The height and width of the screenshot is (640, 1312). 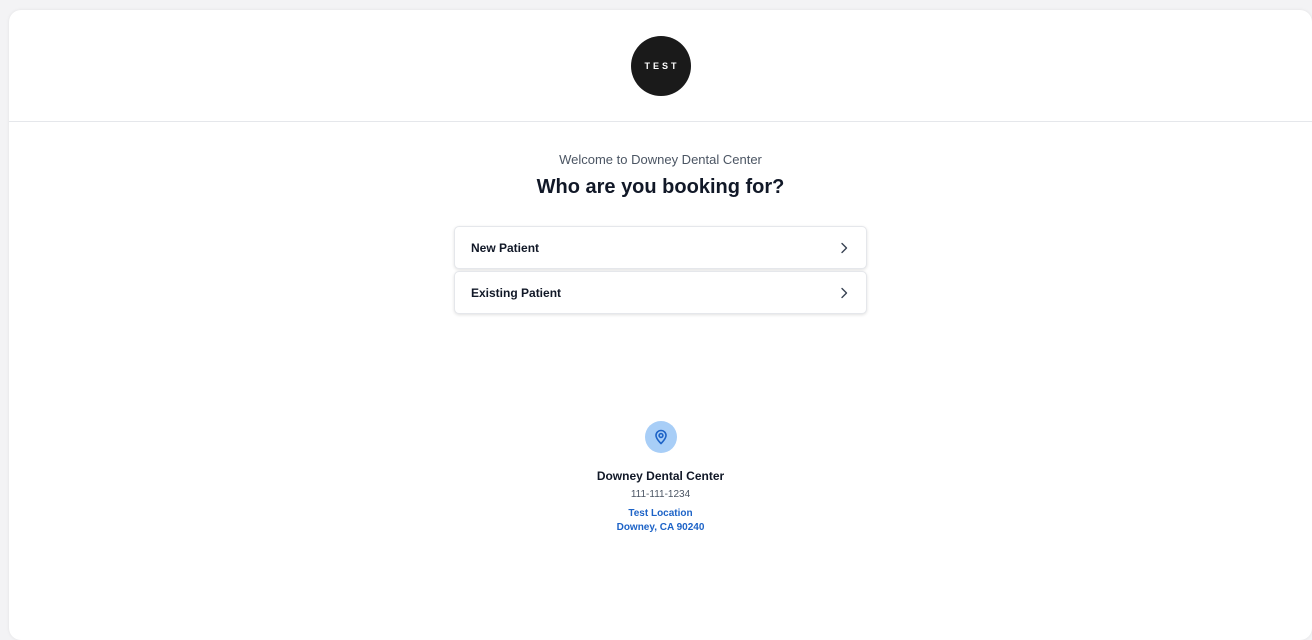 I want to click on location-pin-icon, so click(x=660, y=437).